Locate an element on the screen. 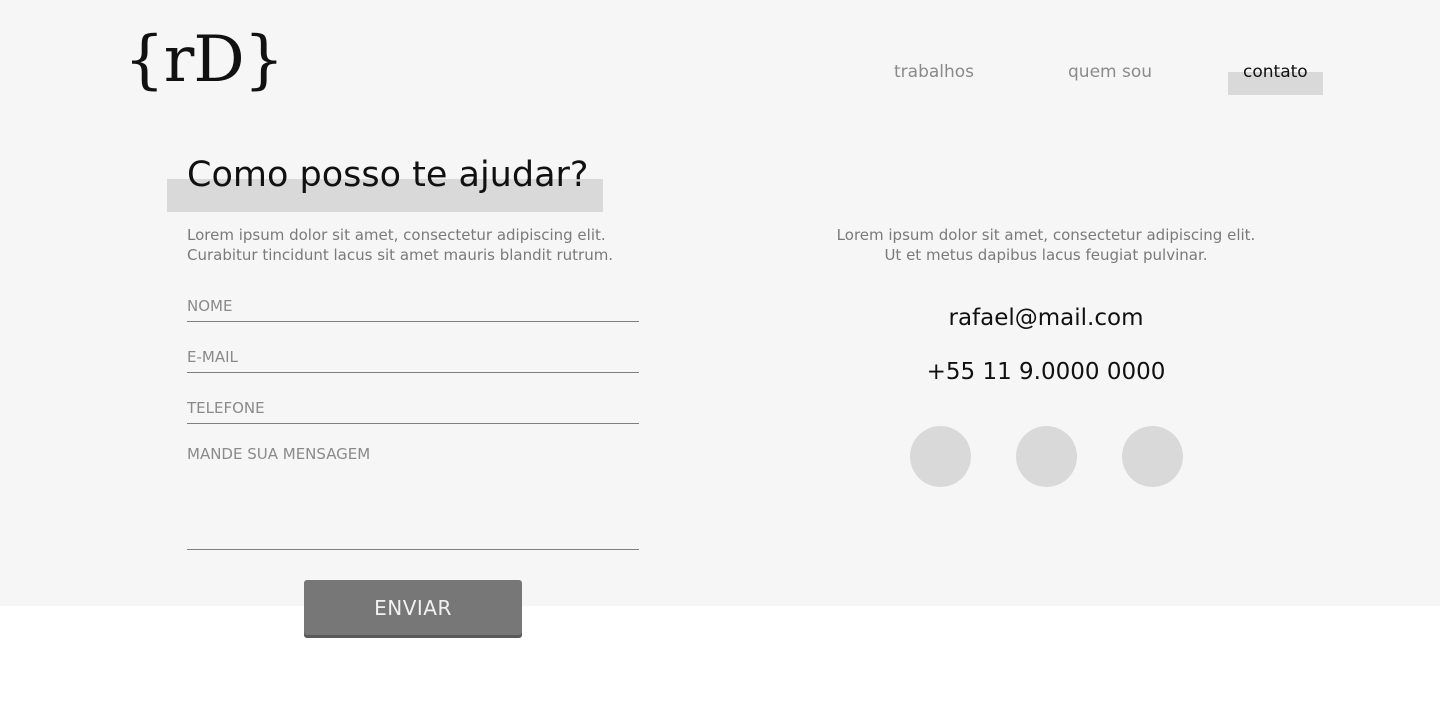 The width and height of the screenshot is (1440, 713). site-logo: {rD} is located at coordinates (204, 60).